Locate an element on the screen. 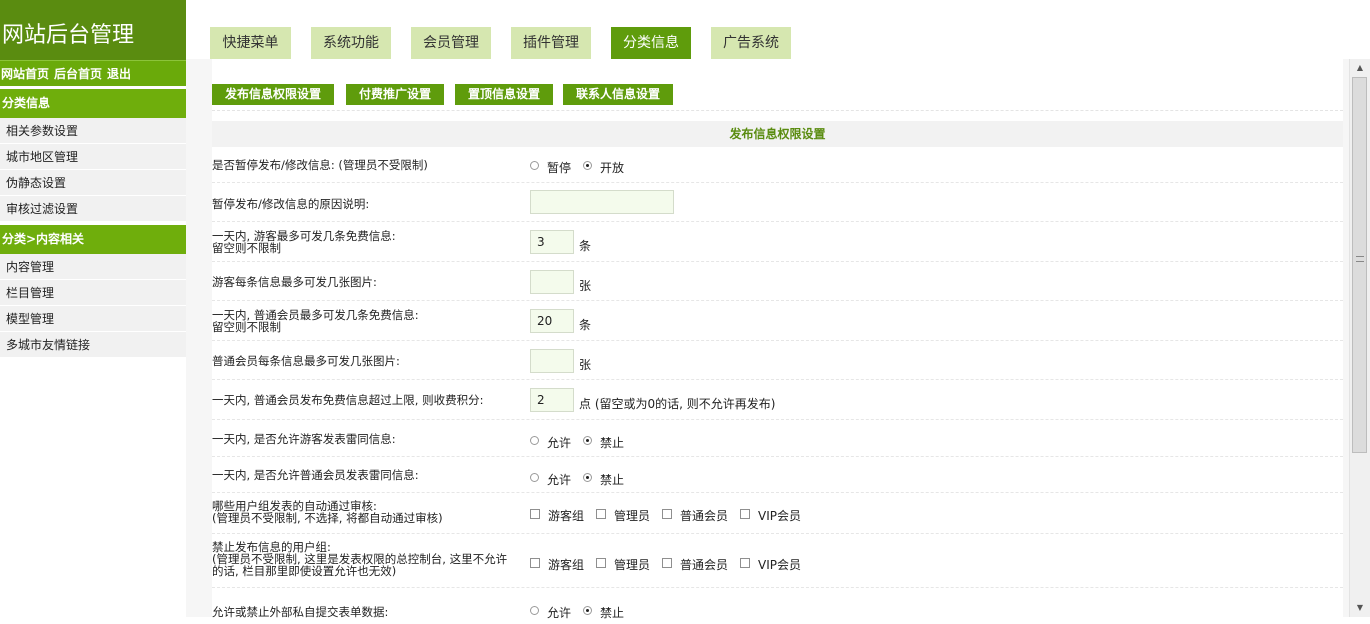  checkbox-approve-member is located at coordinates (667, 513).